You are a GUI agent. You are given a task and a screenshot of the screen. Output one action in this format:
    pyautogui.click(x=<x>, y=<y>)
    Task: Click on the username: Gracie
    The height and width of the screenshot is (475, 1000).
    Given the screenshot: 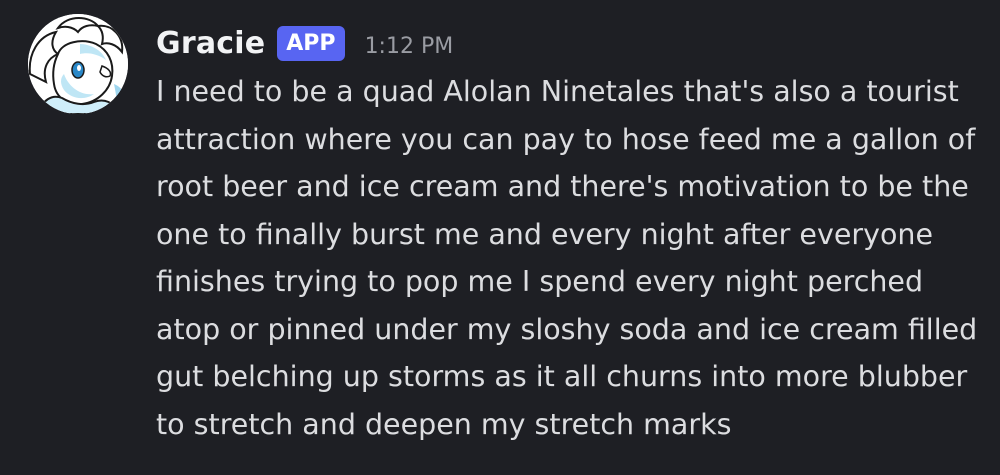 What is the action you would take?
    pyautogui.click(x=210, y=43)
    